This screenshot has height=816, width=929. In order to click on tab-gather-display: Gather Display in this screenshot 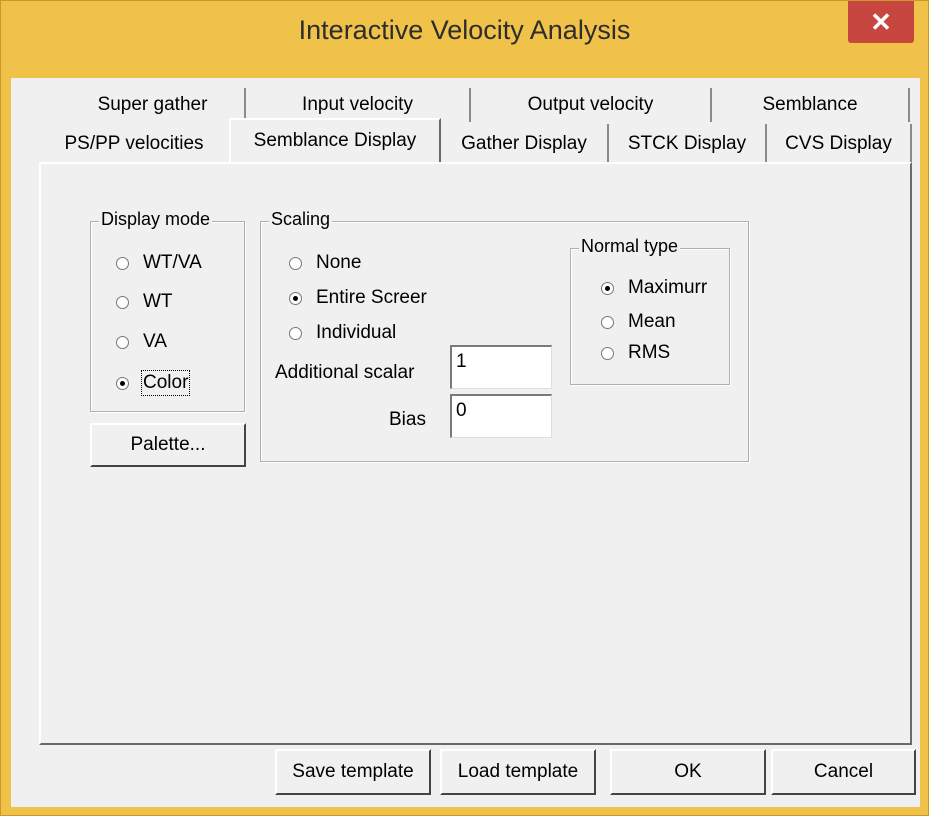, I will do `click(525, 144)`.